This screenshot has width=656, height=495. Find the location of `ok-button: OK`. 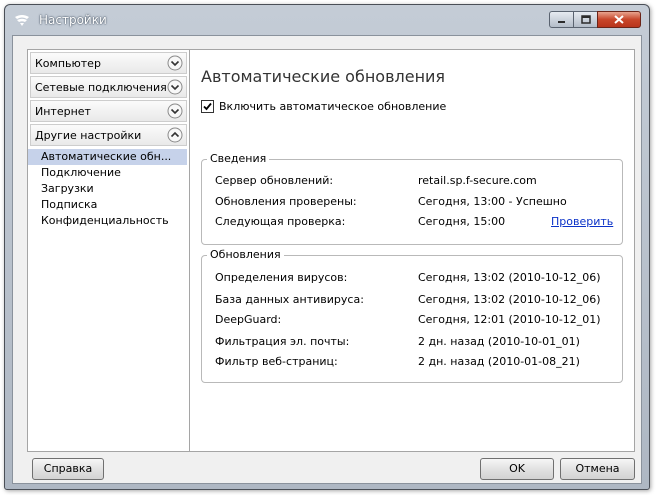

ok-button: OK is located at coordinates (517, 469).